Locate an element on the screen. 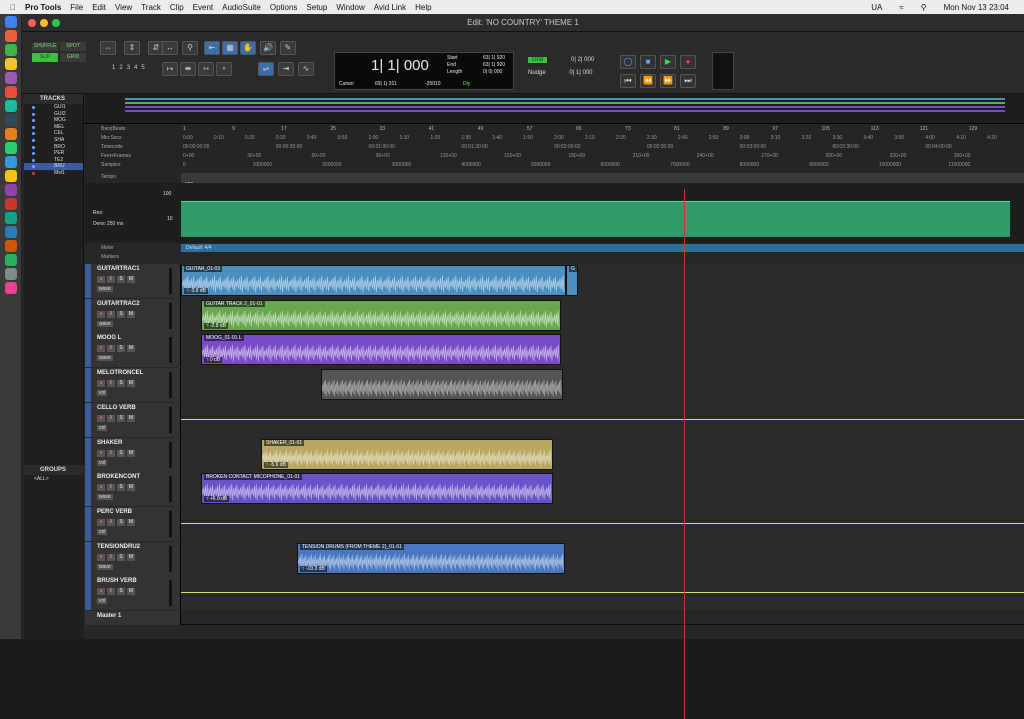 The width and height of the screenshot is (1024, 719). search-icon: ⚲ is located at coordinates (924, 7).